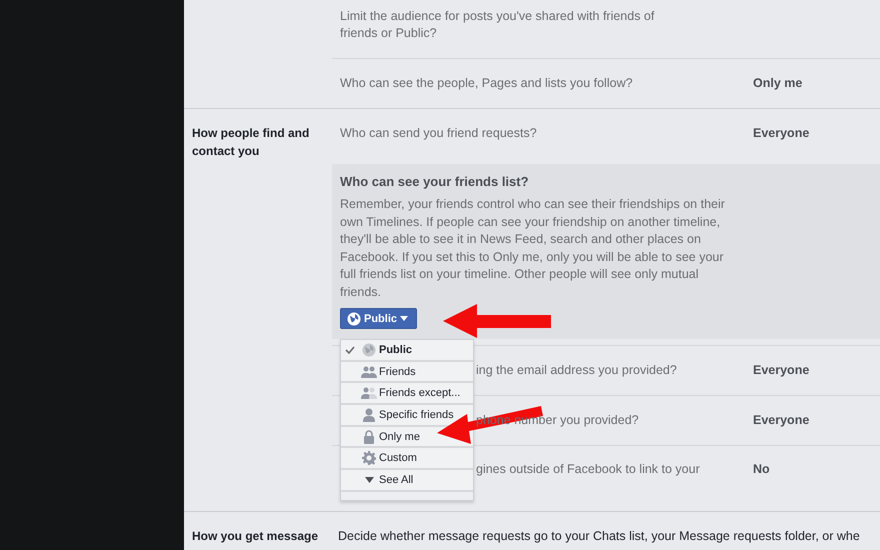 The height and width of the screenshot is (550, 880). I want to click on menu-item: Friends, so click(407, 373).